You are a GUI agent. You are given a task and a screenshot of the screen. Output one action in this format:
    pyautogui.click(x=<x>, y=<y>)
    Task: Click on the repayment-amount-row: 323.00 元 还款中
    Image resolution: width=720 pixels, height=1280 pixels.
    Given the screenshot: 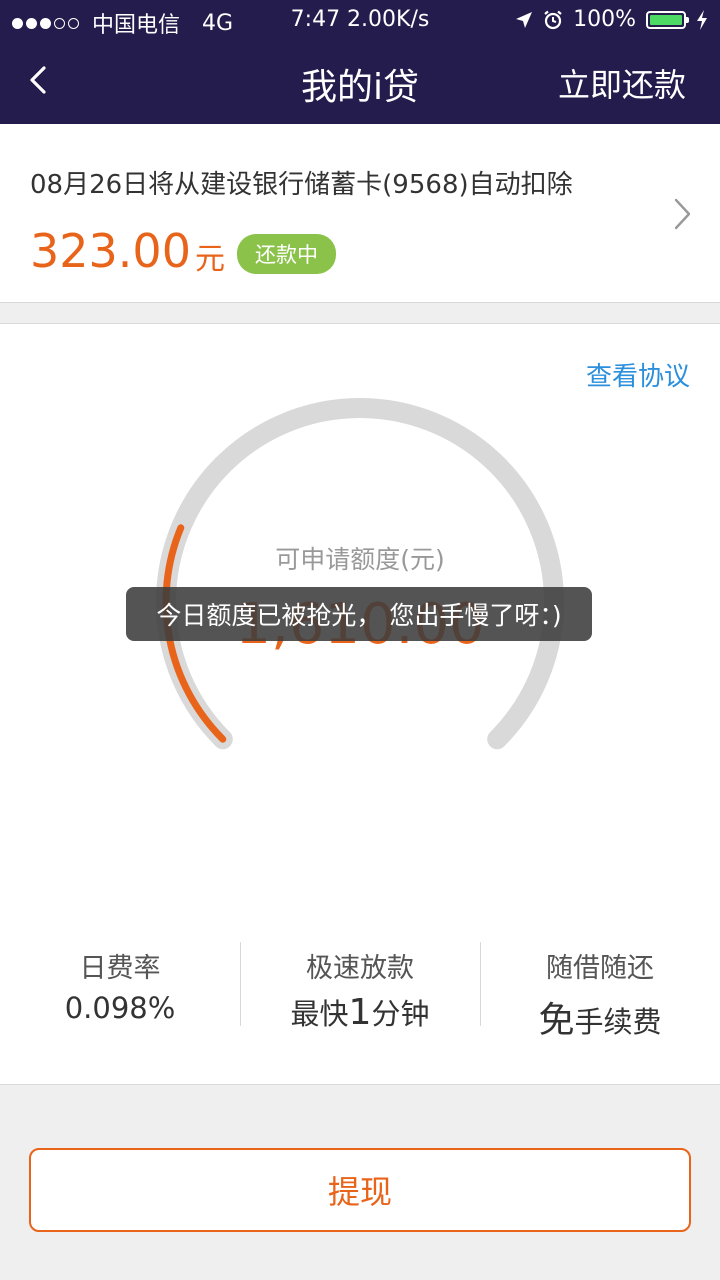 What is the action you would take?
    pyautogui.click(x=183, y=251)
    